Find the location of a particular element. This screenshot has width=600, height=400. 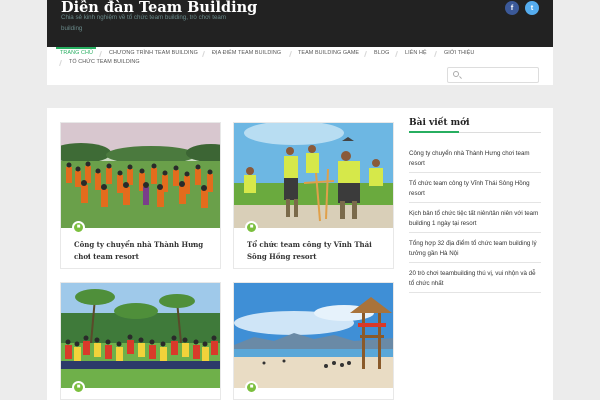

facebook-icon: f is located at coordinates (512, 8).